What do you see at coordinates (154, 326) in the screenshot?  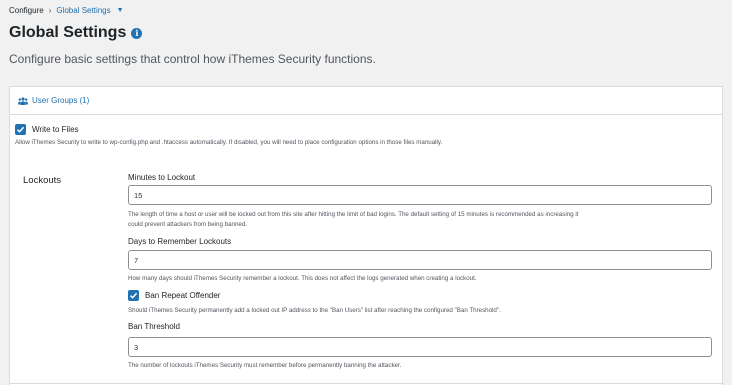 I see `ban-threshold-label: Ban Threshold` at bounding box center [154, 326].